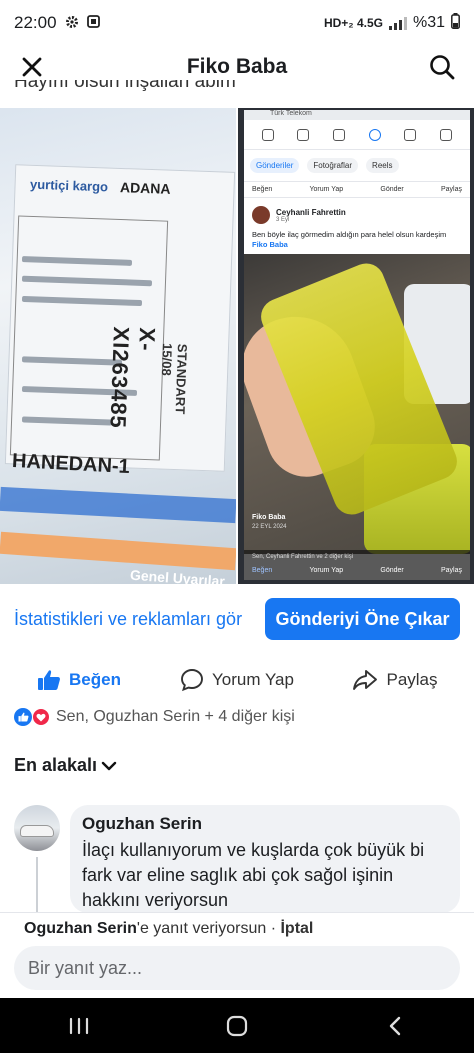 The height and width of the screenshot is (1053, 474). Describe the element at coordinates (208, 928) in the screenshot. I see `replying-to-suffix: 'e yanıt veriyorsun ·` at that location.